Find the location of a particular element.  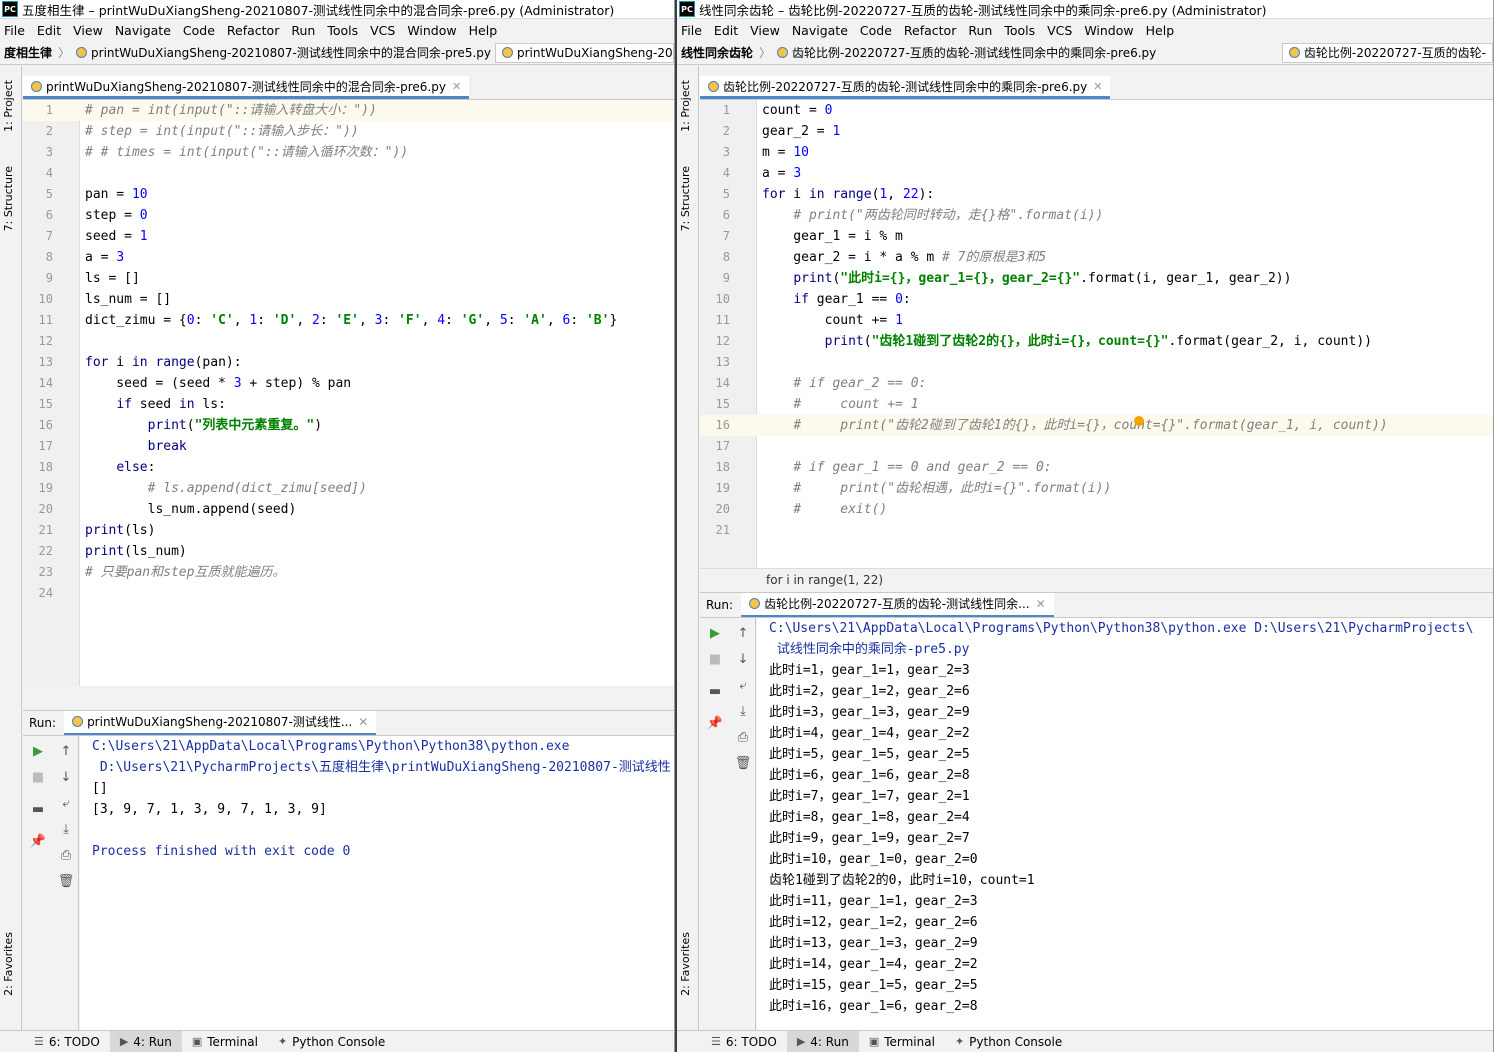

breadcrumb-file: 齿轮比例-20220727-互质的齿轮-测试线性同余中的乘同余-pre6.py is located at coordinates (966, 52).